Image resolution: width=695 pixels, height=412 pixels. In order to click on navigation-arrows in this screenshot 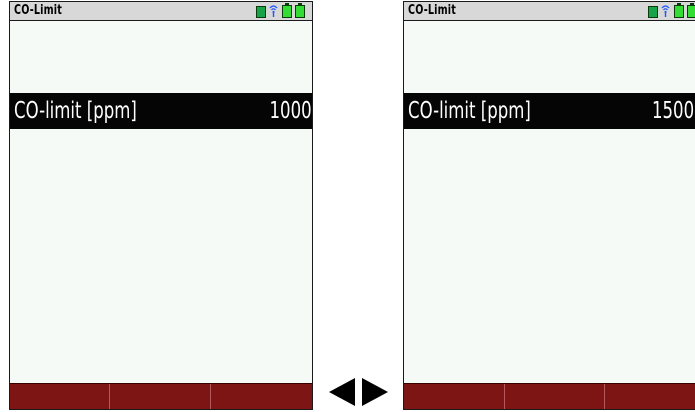, I will do `click(358, 392)`.